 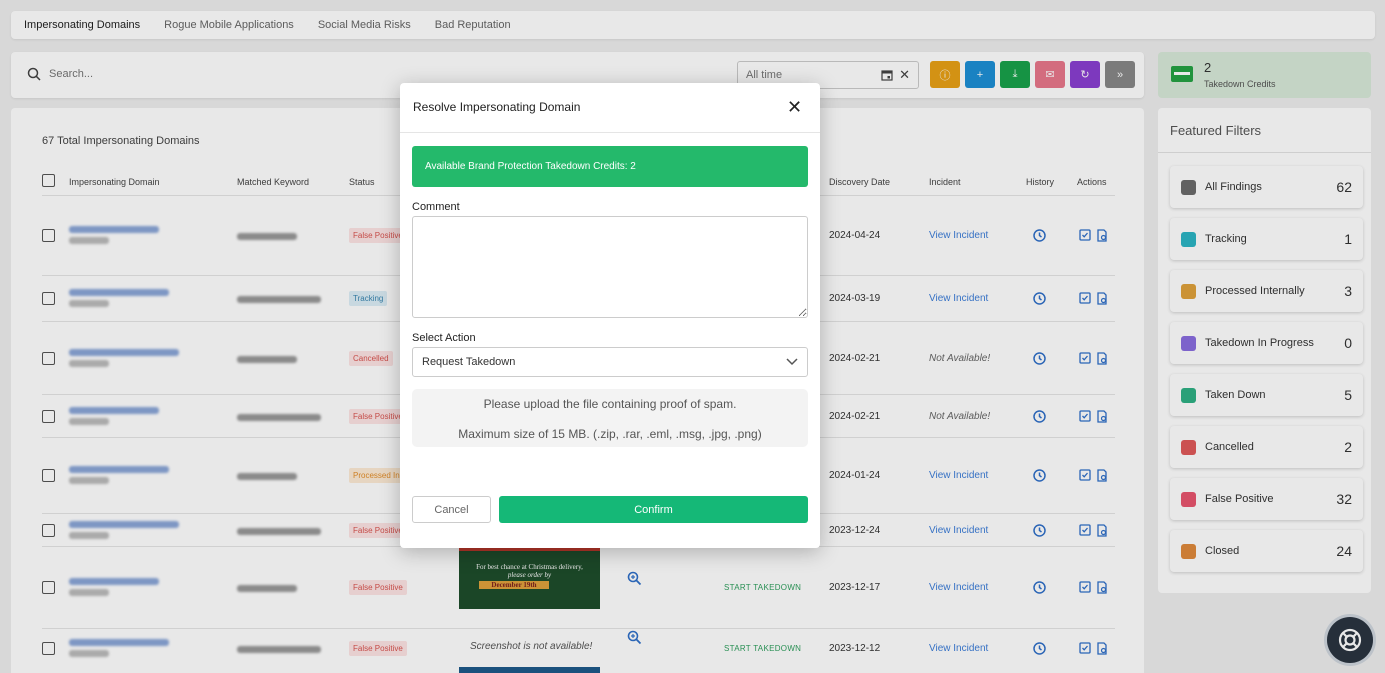 What do you see at coordinates (653, 509) in the screenshot?
I see `confirm-button: Confirm` at bounding box center [653, 509].